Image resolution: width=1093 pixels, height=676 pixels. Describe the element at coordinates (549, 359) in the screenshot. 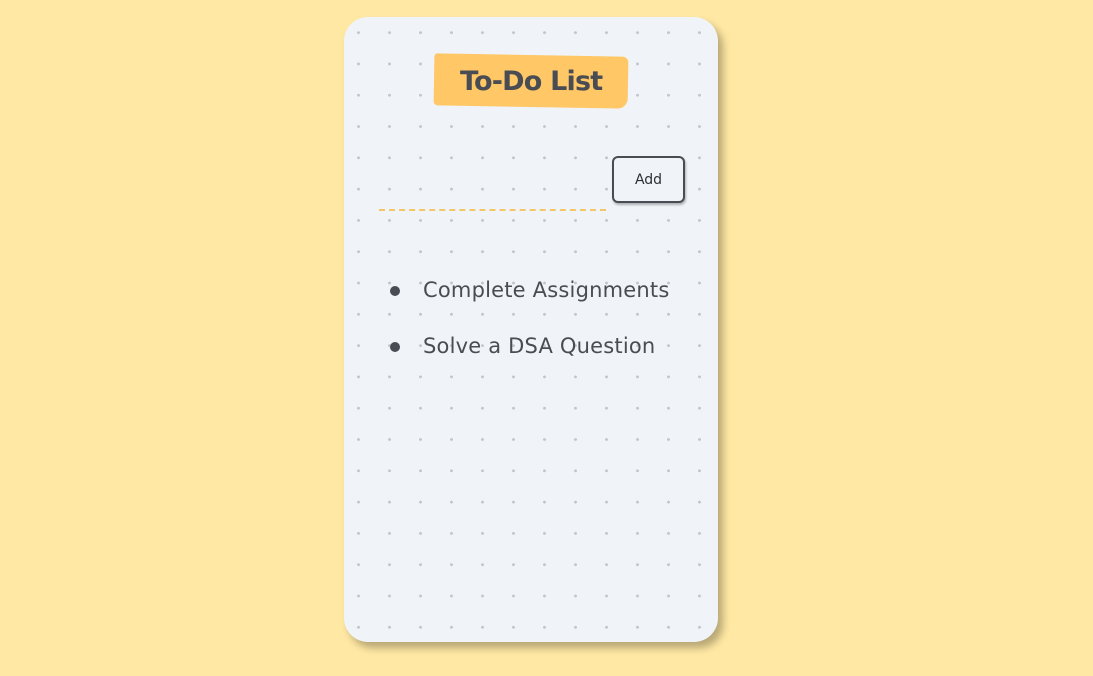

I see `list-item: Solve a DSA Question` at that location.